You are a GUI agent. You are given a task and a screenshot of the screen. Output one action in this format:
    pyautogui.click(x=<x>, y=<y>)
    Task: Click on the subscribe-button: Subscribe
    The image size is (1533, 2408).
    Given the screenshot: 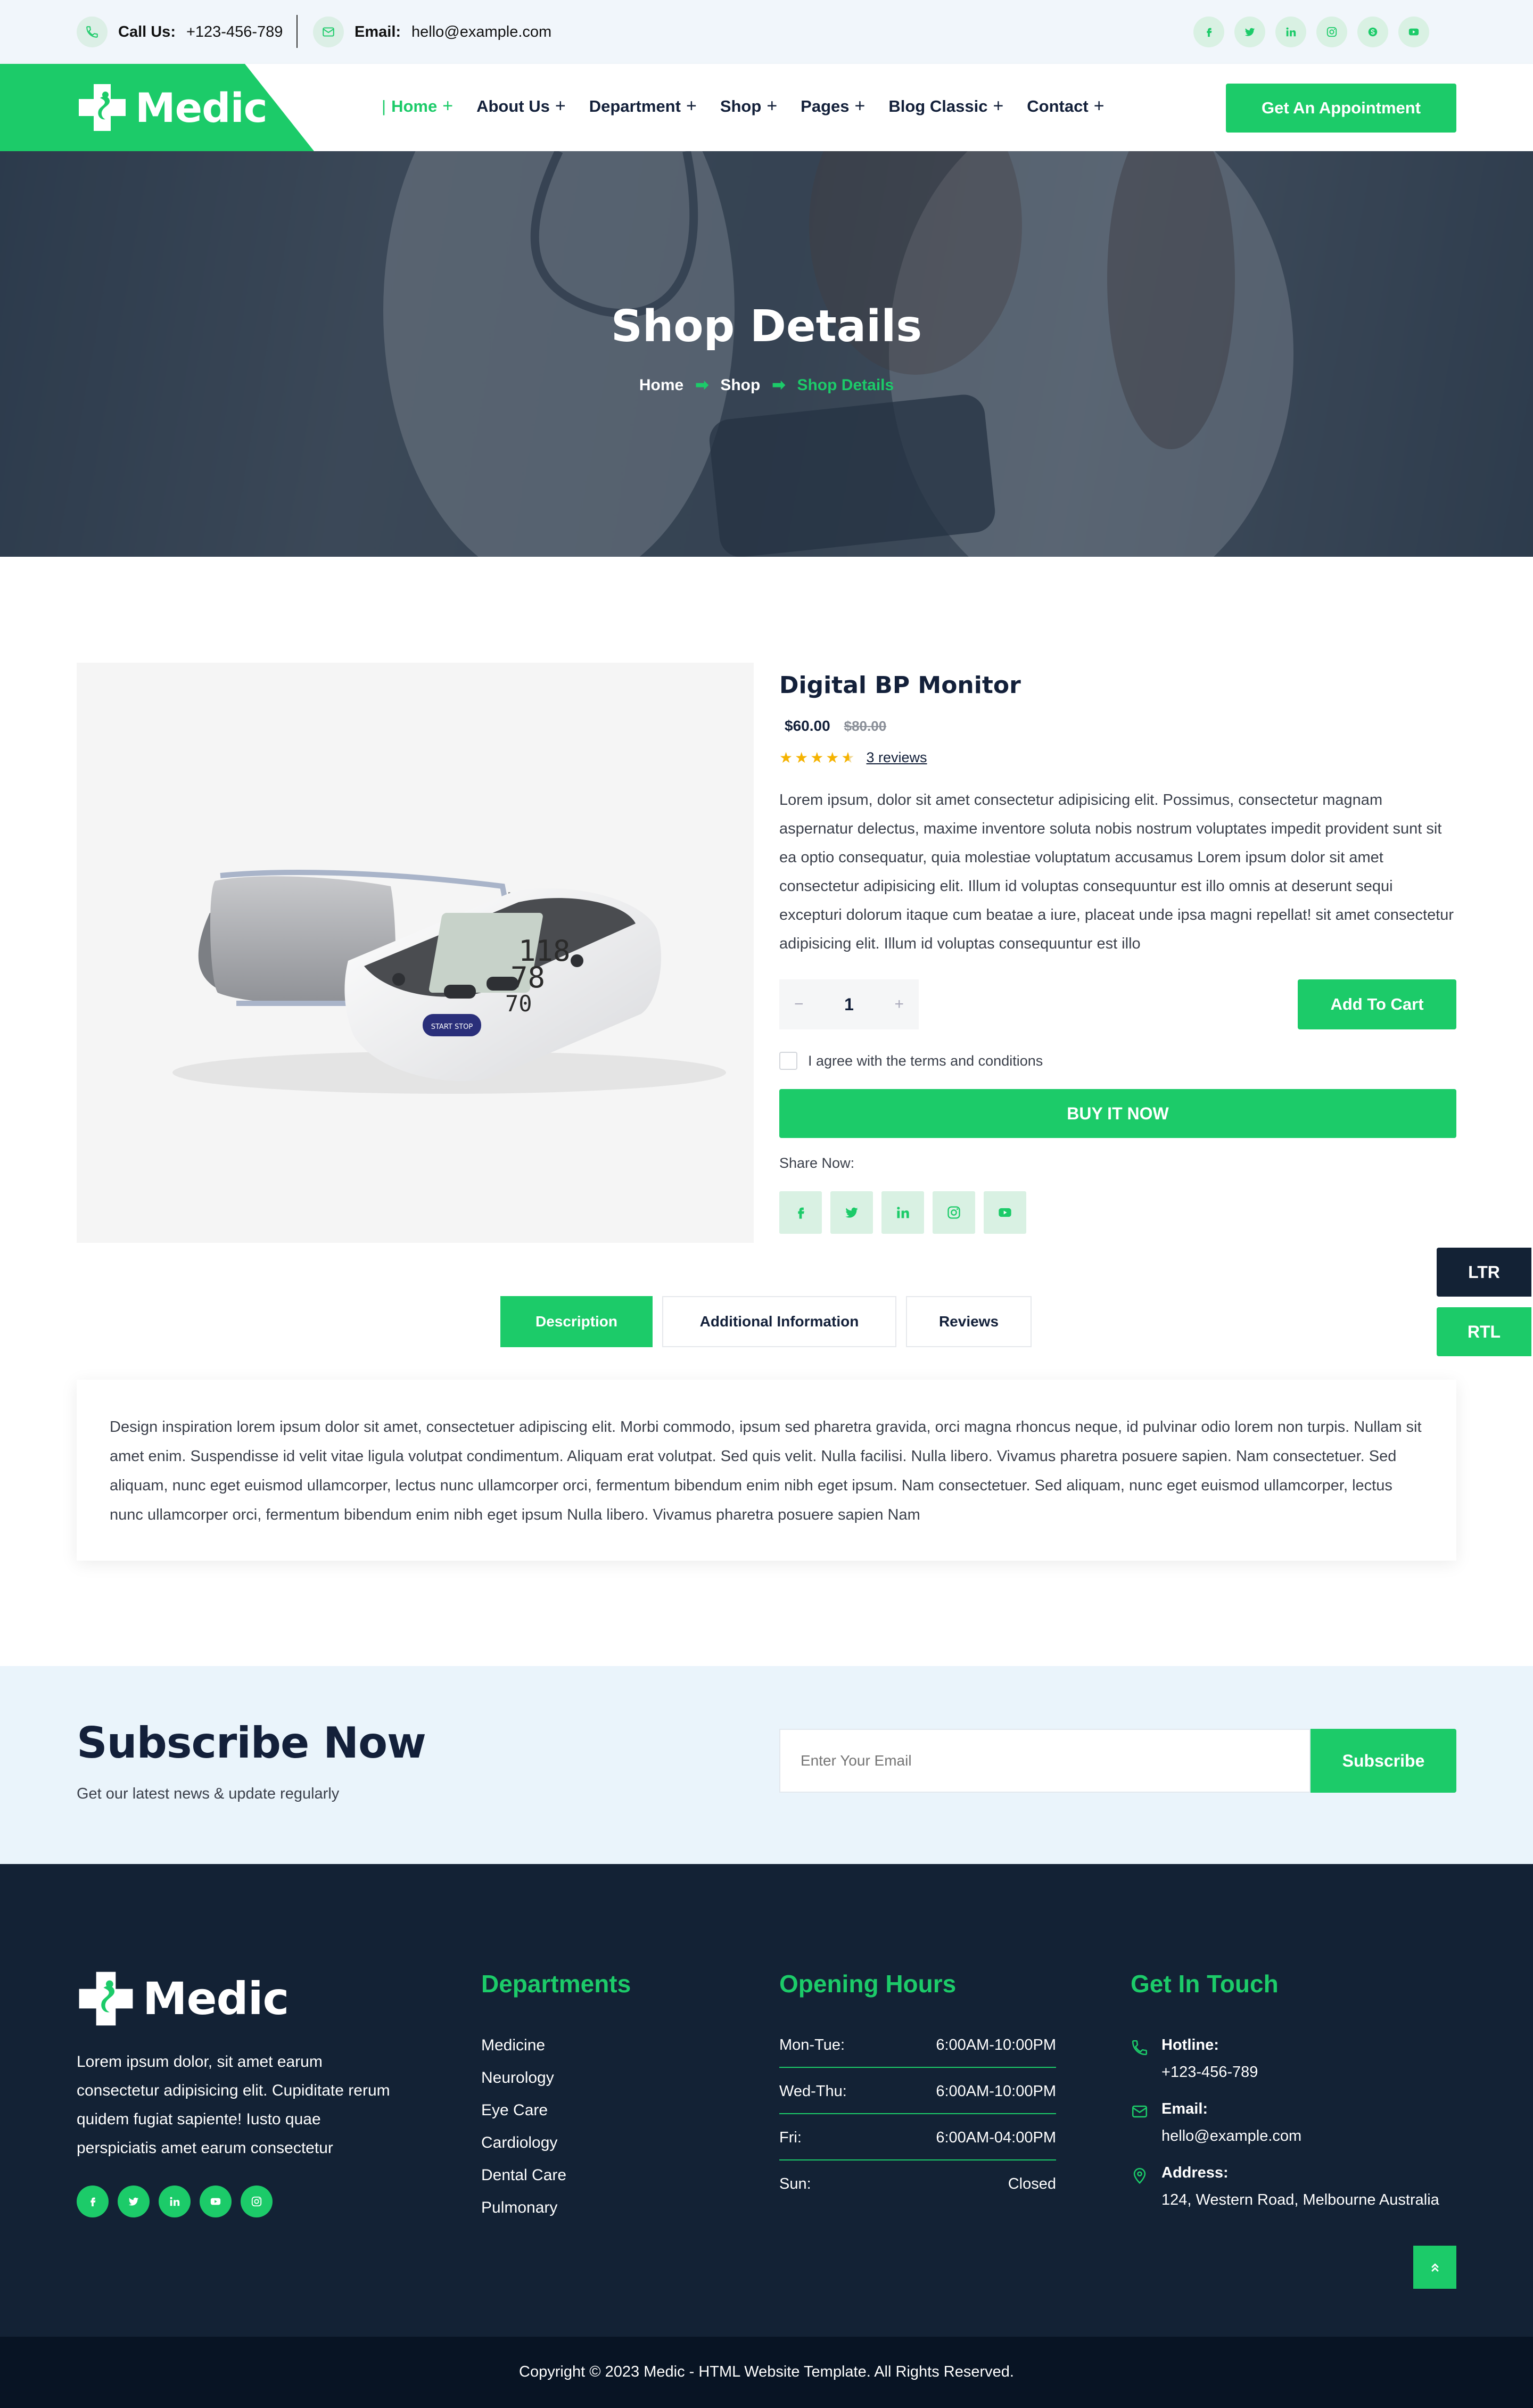 What is the action you would take?
    pyautogui.click(x=1383, y=1761)
    